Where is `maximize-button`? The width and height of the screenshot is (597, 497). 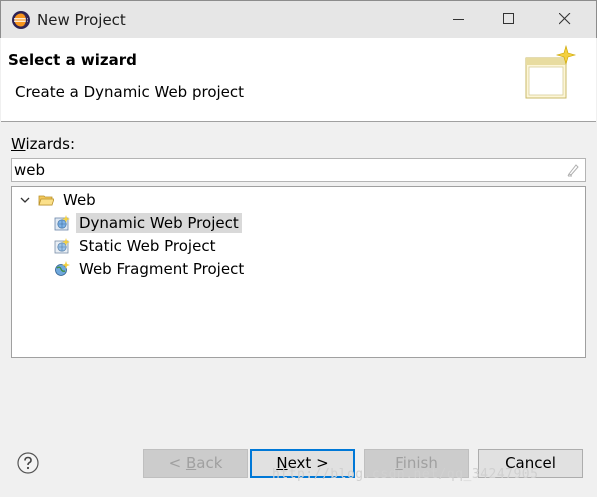
maximize-button is located at coordinates (509, 19).